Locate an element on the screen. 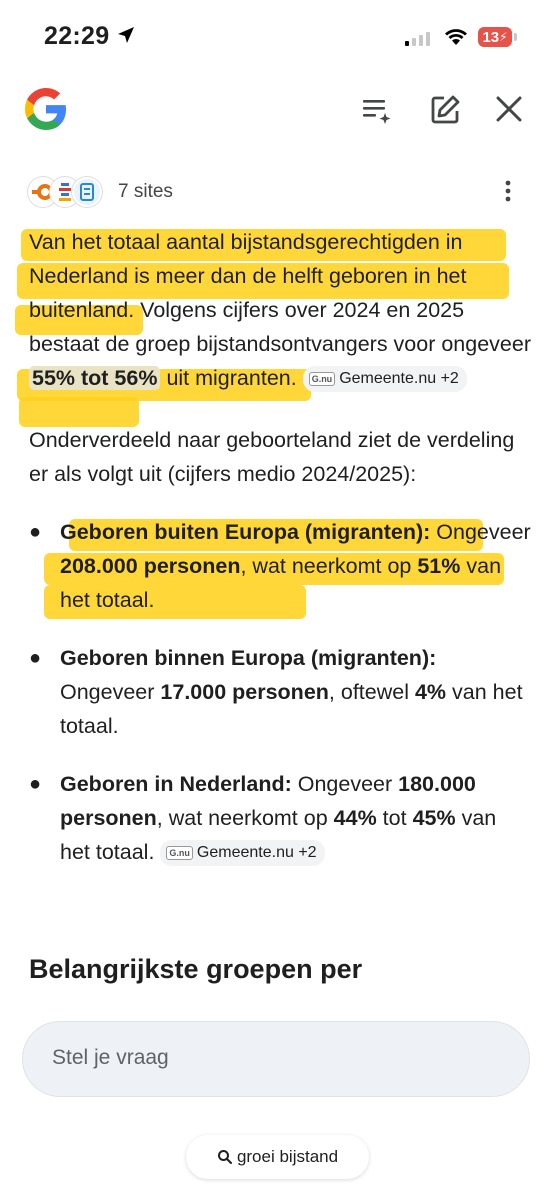 Image resolution: width=554 pixels, height=1199 pixels. suggestion-label: groei bijstand is located at coordinates (287, 1156).